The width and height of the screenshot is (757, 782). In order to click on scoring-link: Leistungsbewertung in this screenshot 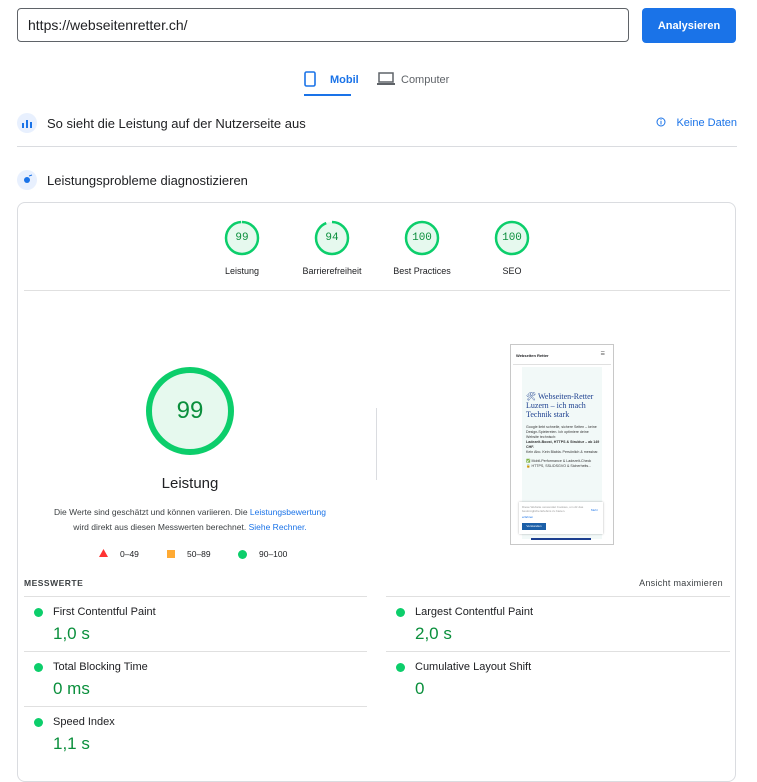, I will do `click(288, 512)`.